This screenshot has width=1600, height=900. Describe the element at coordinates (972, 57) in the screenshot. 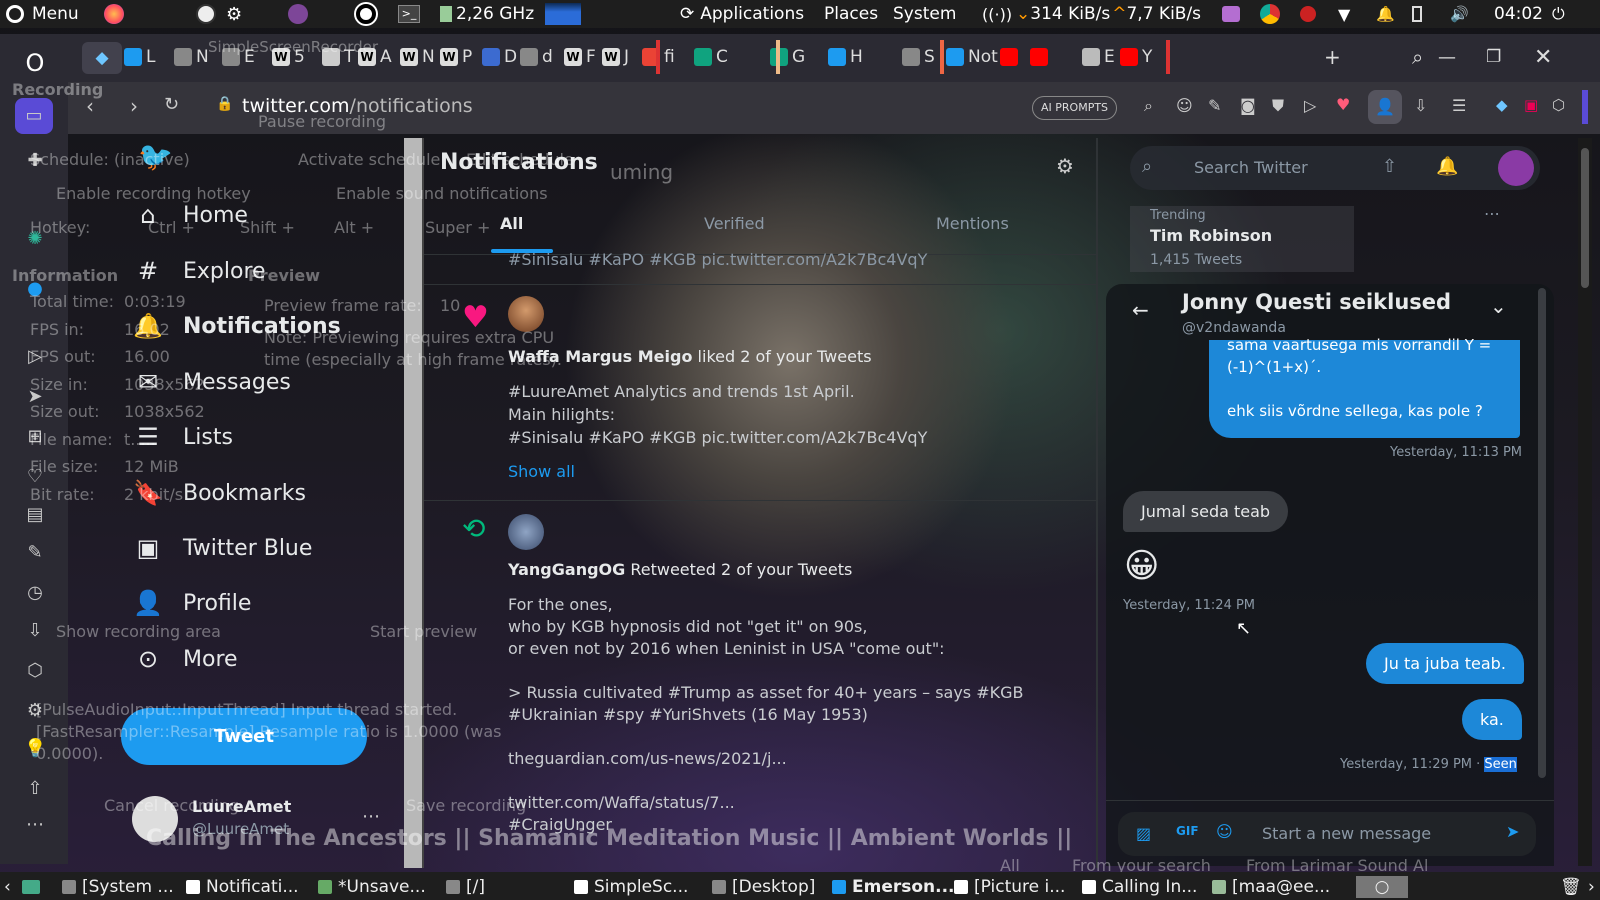

I see `tab-twitter: Not` at that location.